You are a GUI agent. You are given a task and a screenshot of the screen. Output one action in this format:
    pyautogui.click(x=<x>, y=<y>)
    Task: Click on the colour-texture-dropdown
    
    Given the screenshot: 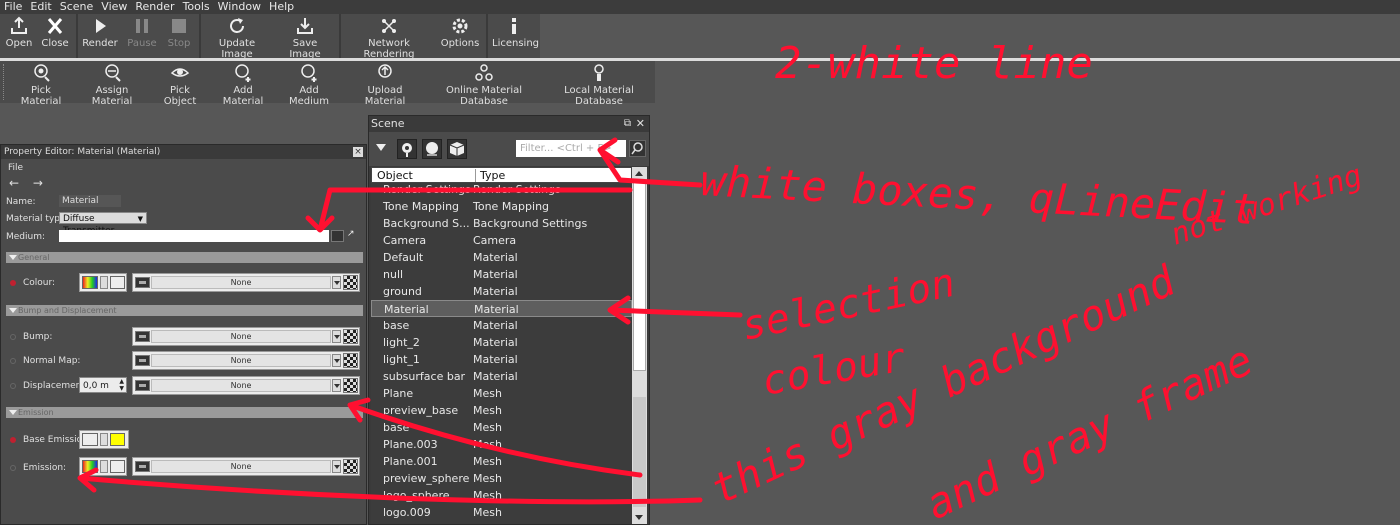 What is the action you would take?
    pyautogui.click(x=336, y=282)
    